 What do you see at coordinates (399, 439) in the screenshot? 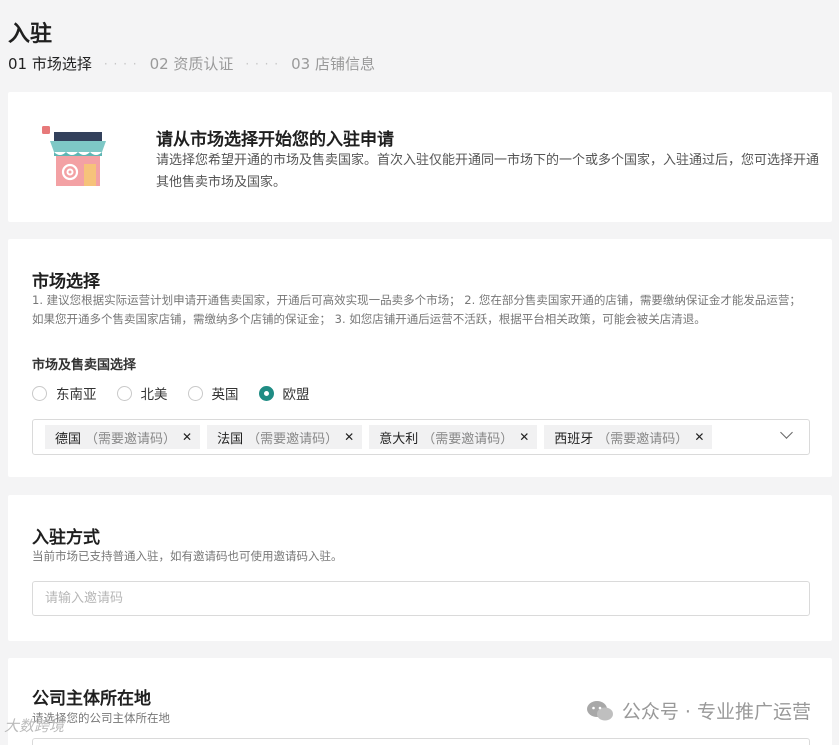
I see `tag-country-name: 意大利` at bounding box center [399, 439].